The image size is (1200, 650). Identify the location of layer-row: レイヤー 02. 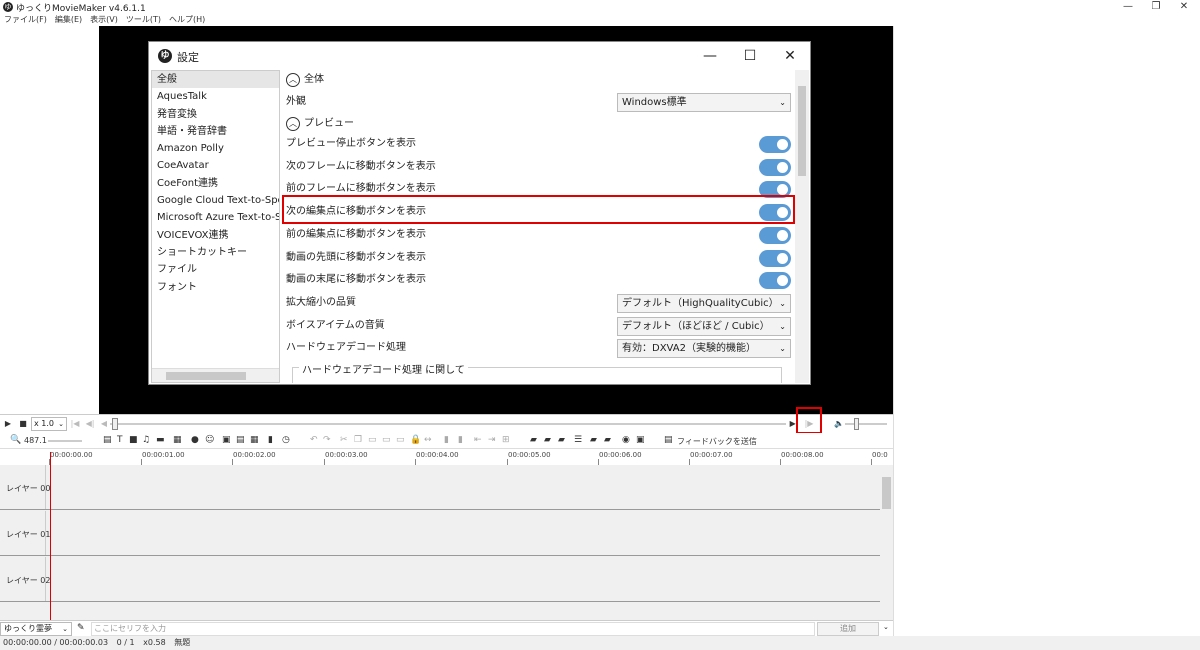
(440, 579).